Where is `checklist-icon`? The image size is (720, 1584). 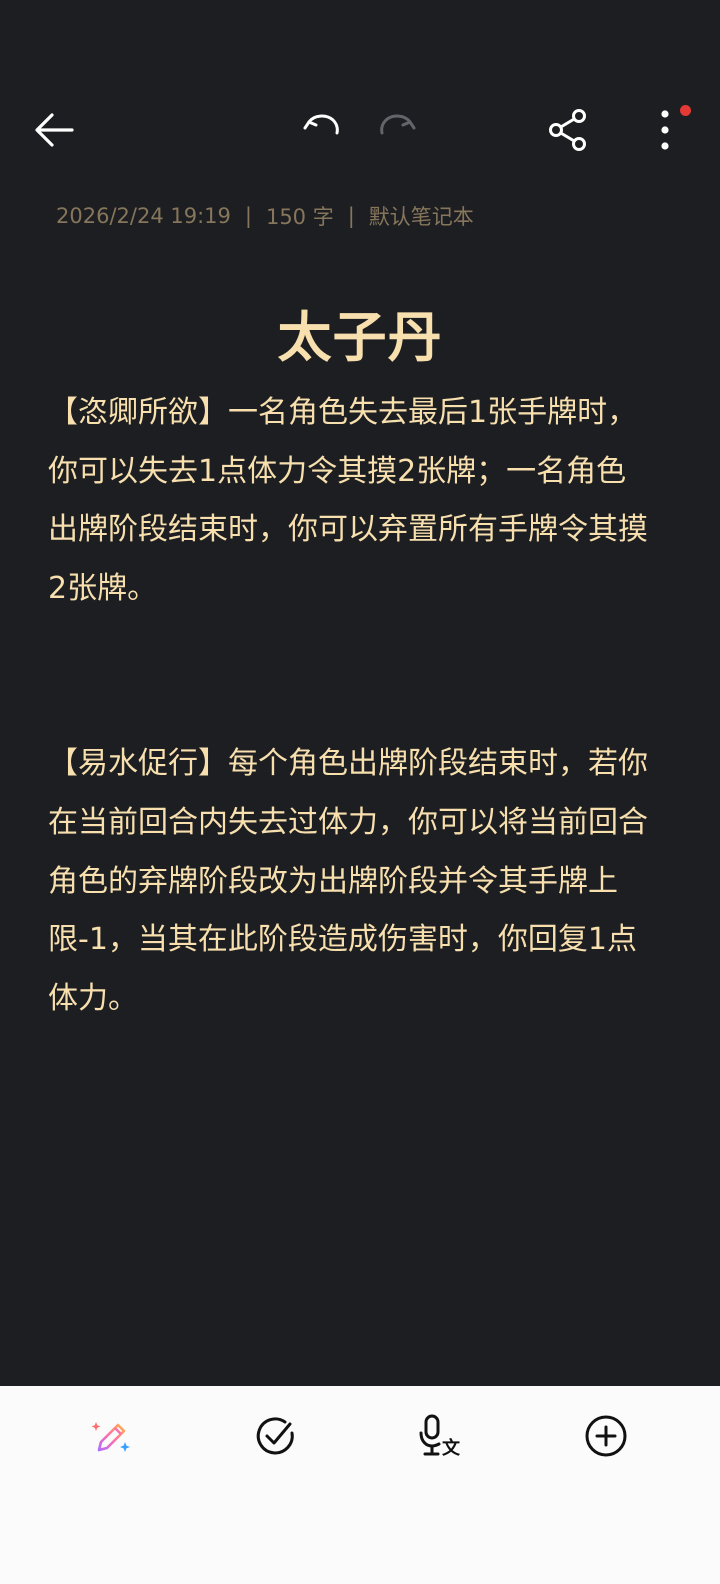
checklist-icon is located at coordinates (275, 1436).